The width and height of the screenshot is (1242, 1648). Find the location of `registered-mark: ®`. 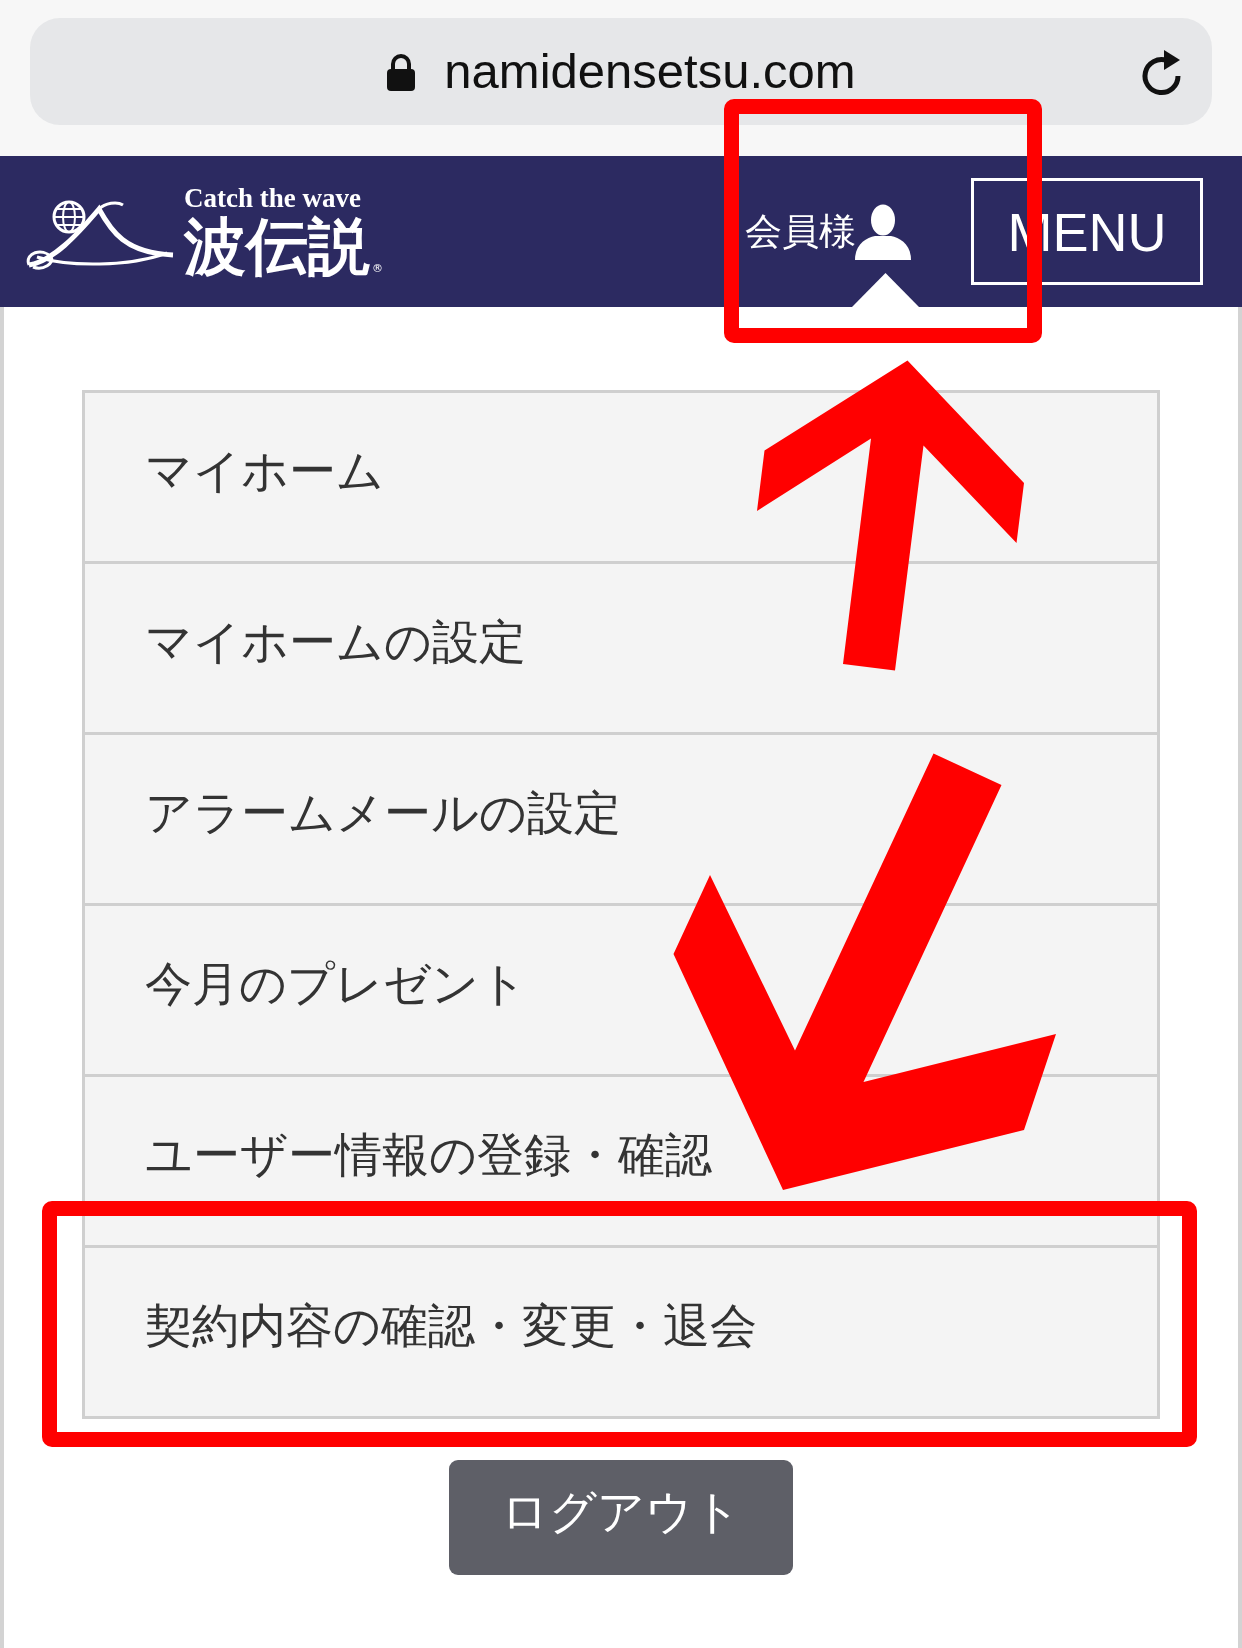

registered-mark: ® is located at coordinates (377, 268).